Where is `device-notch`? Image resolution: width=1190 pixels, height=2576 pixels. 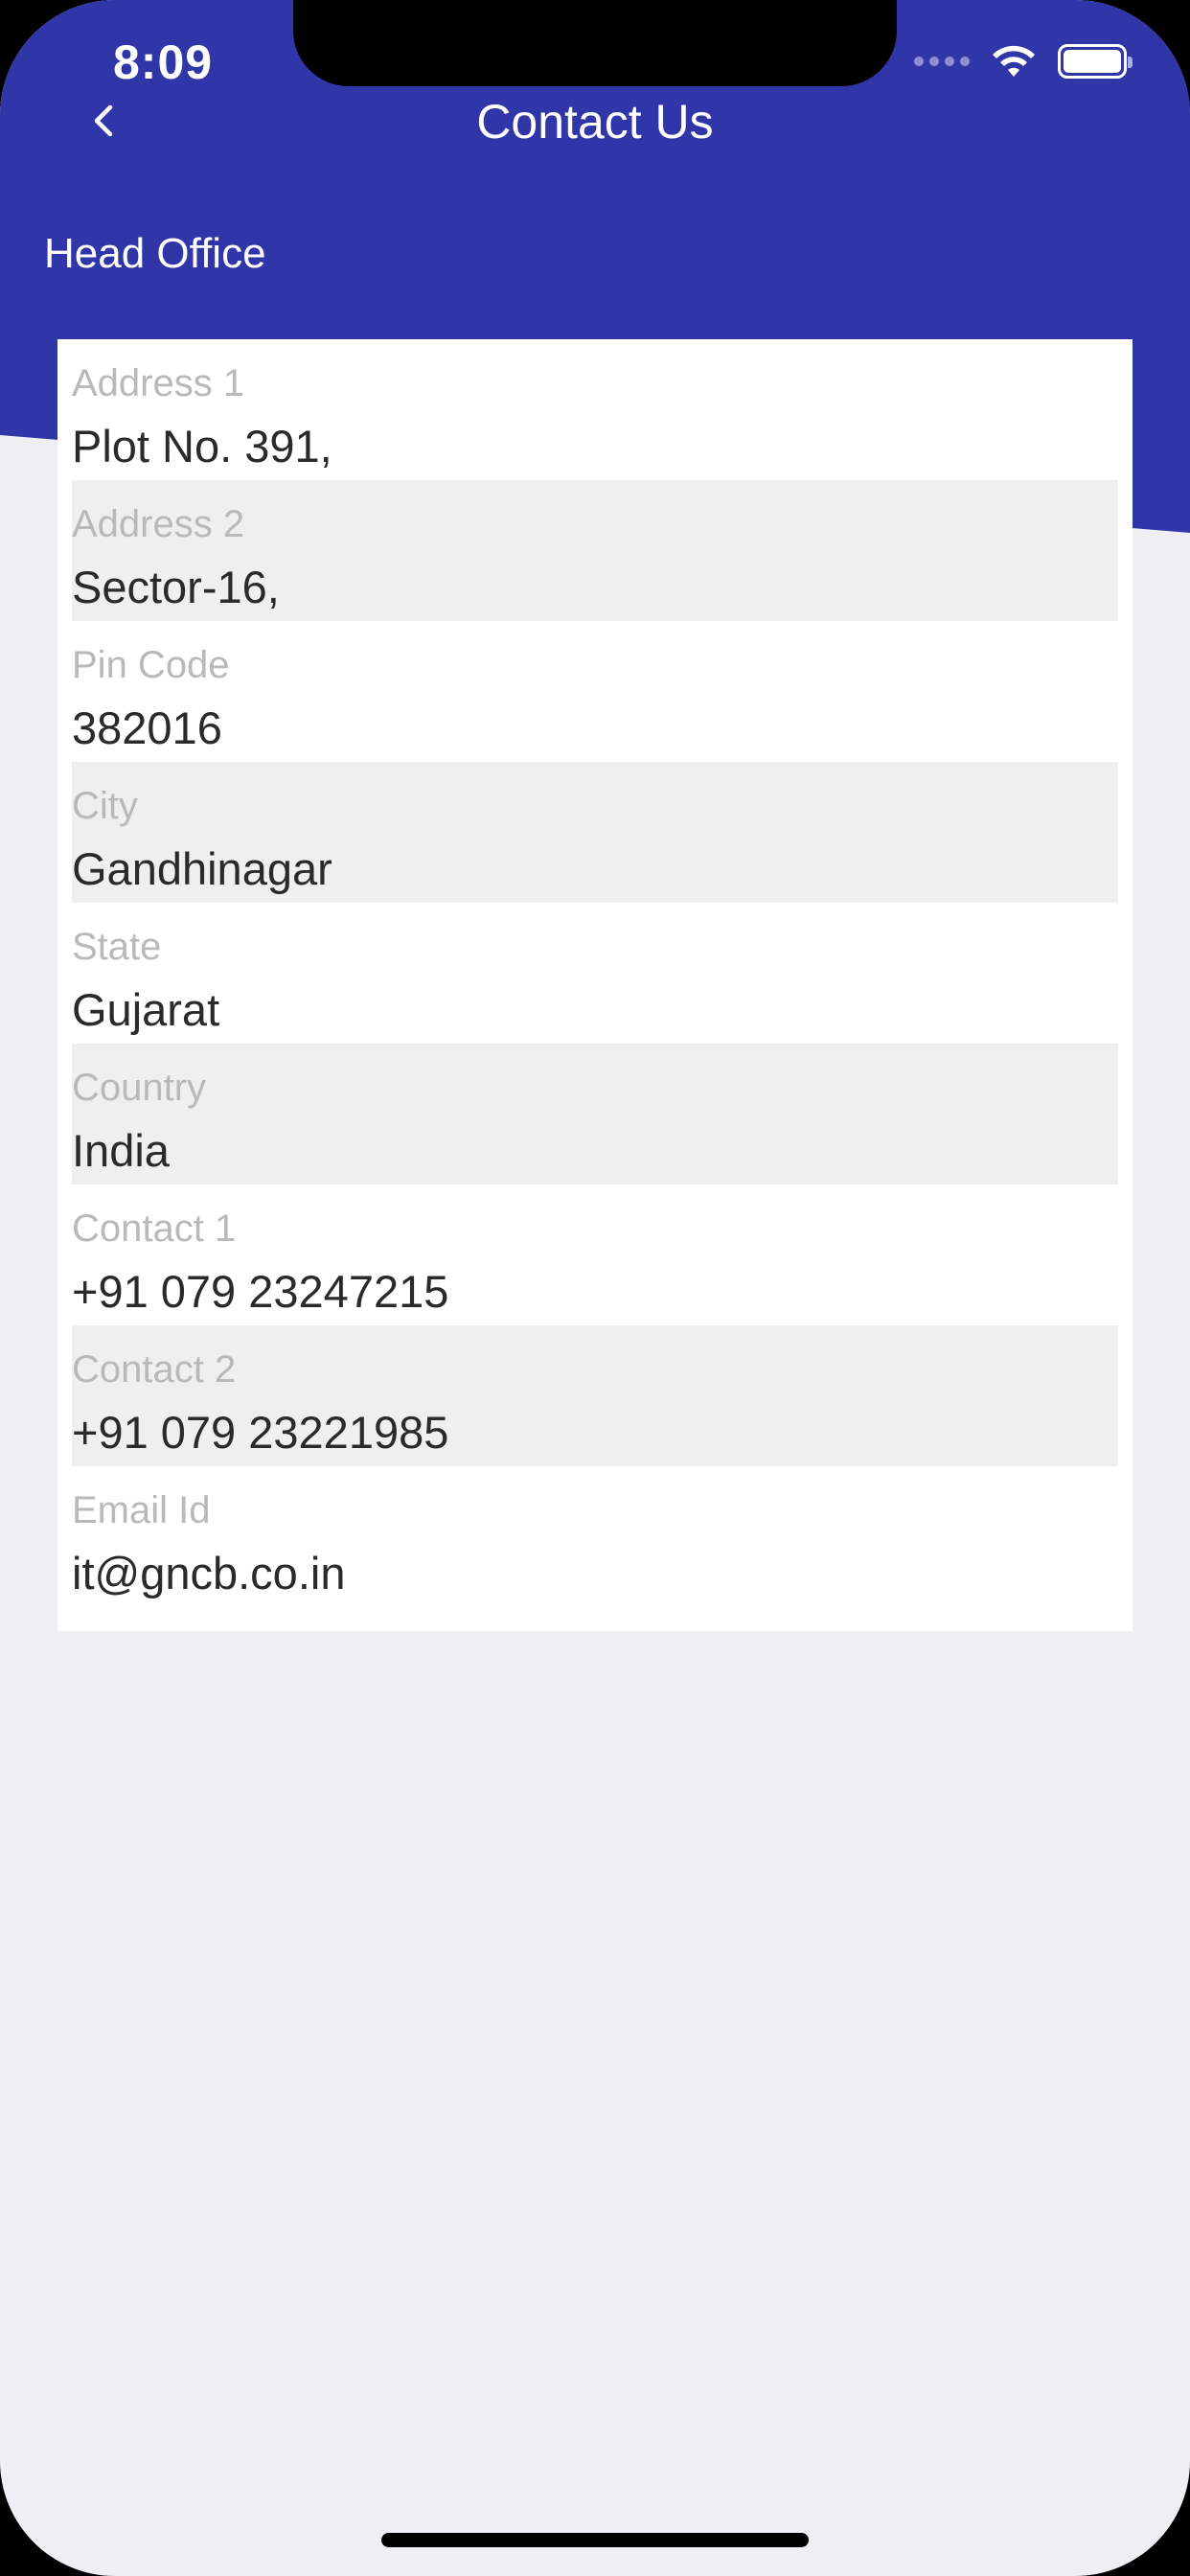 device-notch is located at coordinates (595, 43).